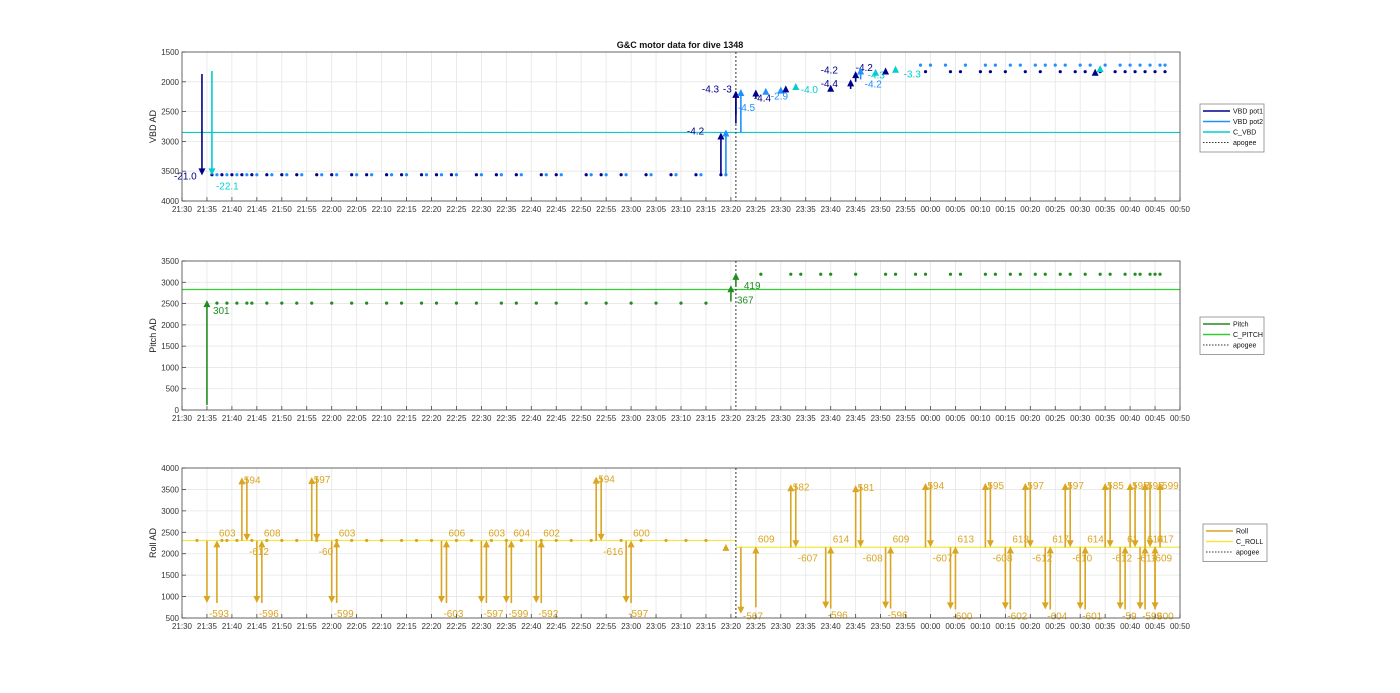  I want to click on y-tick-label-roll: 3500, so click(170, 489).